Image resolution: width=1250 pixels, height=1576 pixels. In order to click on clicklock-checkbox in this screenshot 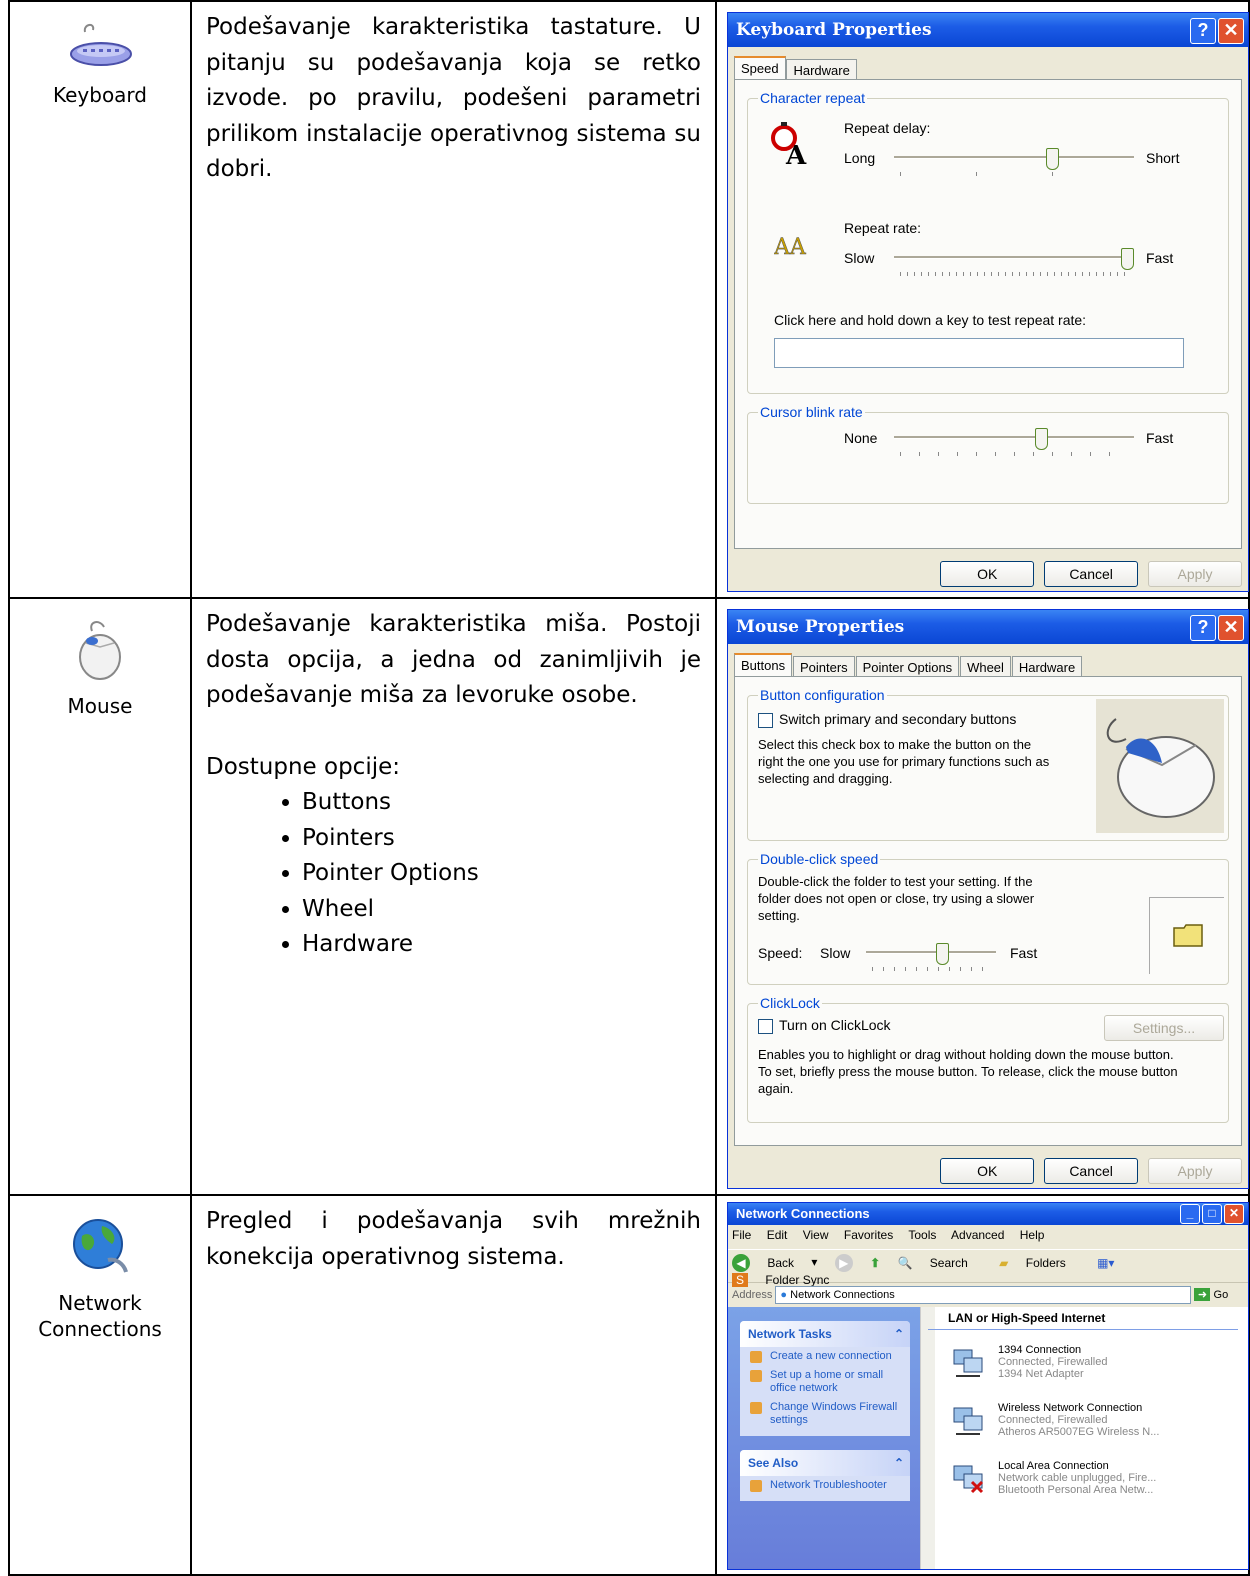, I will do `click(765, 1026)`.